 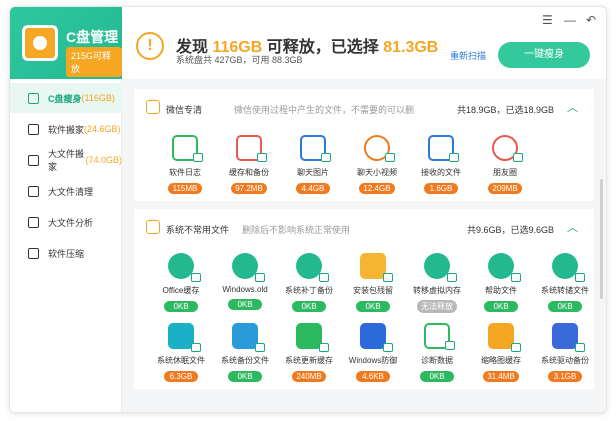 I want to click on windows-old-icon, so click(x=248, y=267).